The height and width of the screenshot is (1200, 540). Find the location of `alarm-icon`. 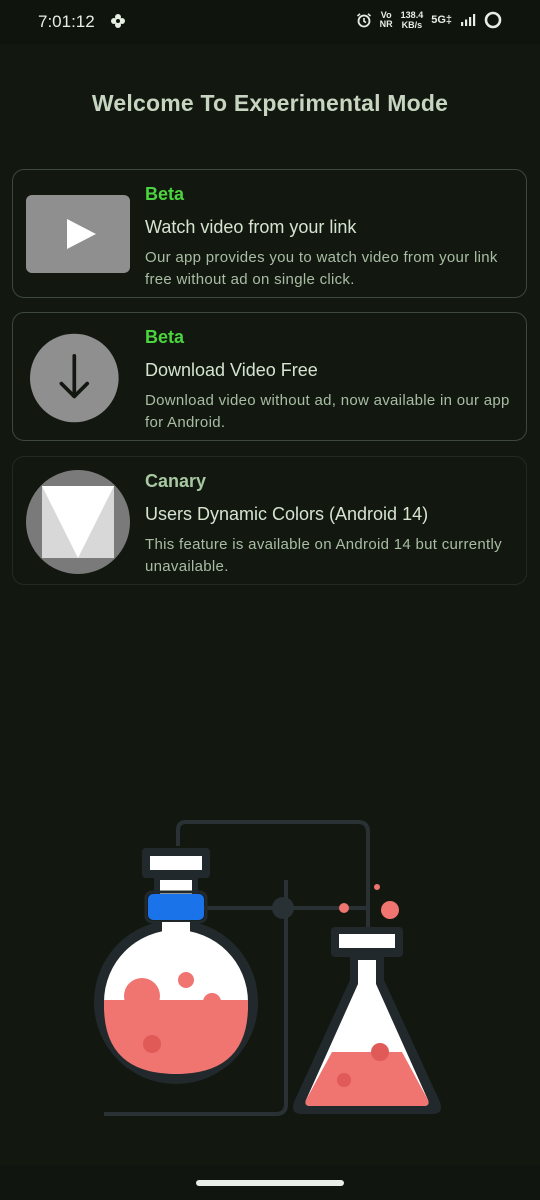

alarm-icon is located at coordinates (363, 20).